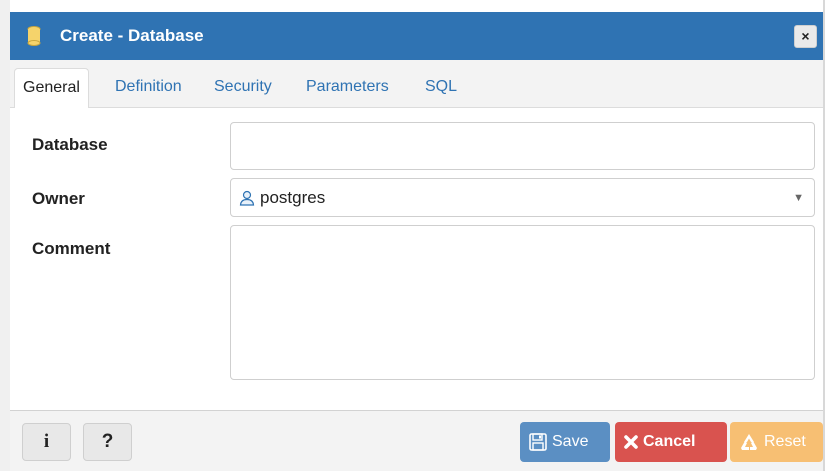  I want to click on reset-button: Reset, so click(776, 442).